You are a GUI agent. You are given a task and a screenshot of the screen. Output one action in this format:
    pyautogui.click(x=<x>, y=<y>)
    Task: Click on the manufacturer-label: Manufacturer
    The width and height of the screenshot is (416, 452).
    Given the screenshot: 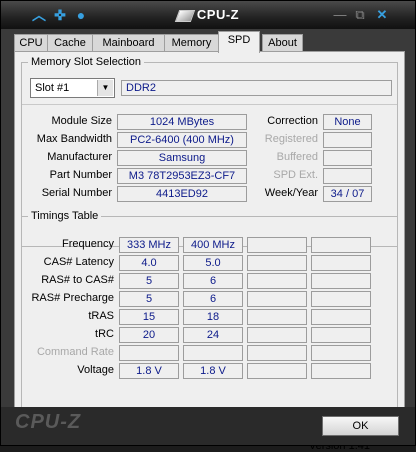 What is the action you would take?
    pyautogui.click(x=79, y=157)
    